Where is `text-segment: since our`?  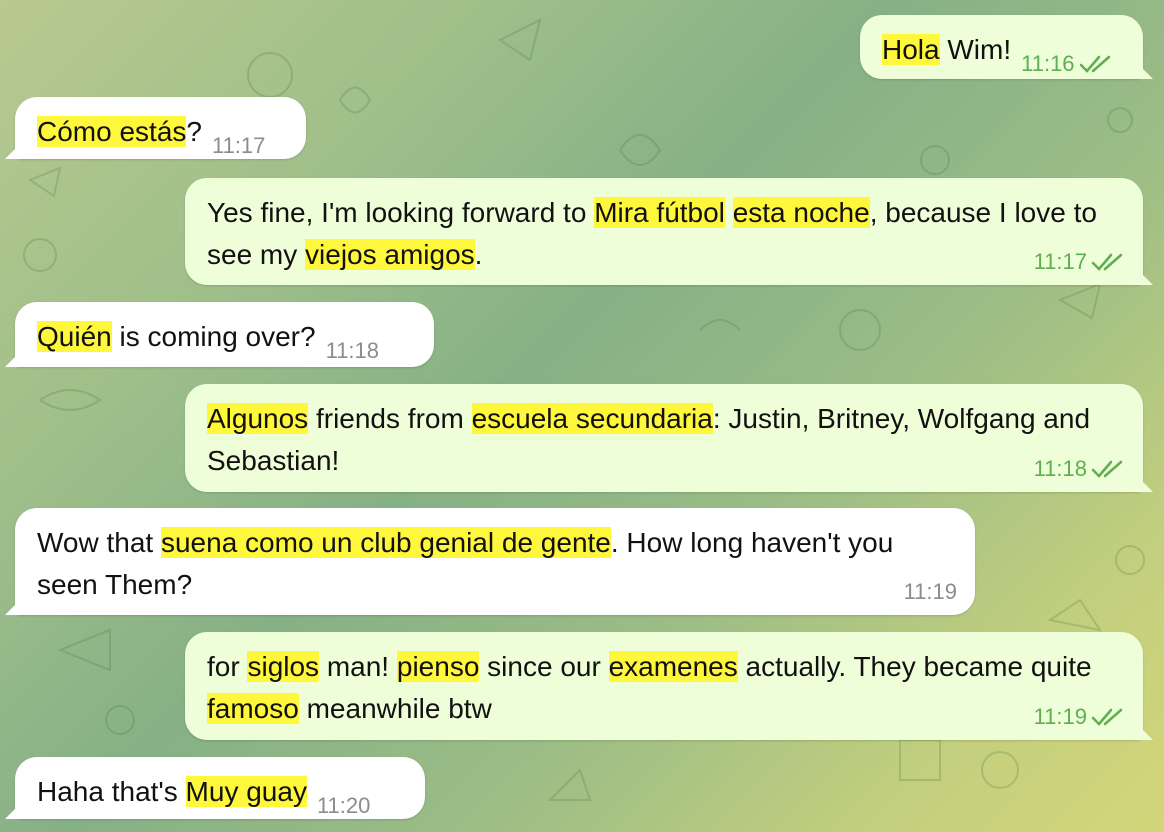
text-segment: since our is located at coordinates (544, 666).